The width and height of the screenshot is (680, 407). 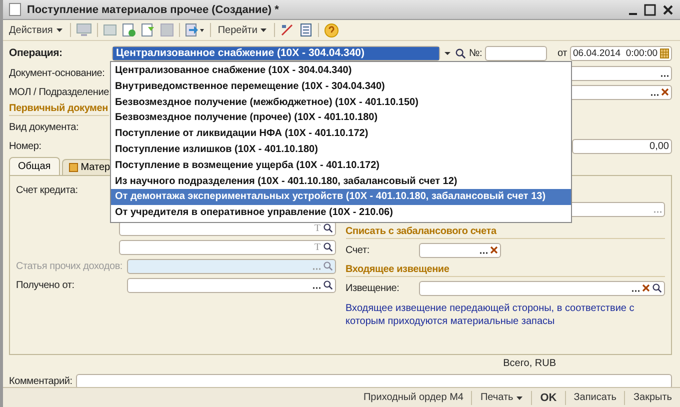 What do you see at coordinates (341, 213) in the screenshot?
I see `dropdown-option: От учредителя в оперативное управление (10X - 210.06)` at bounding box center [341, 213].